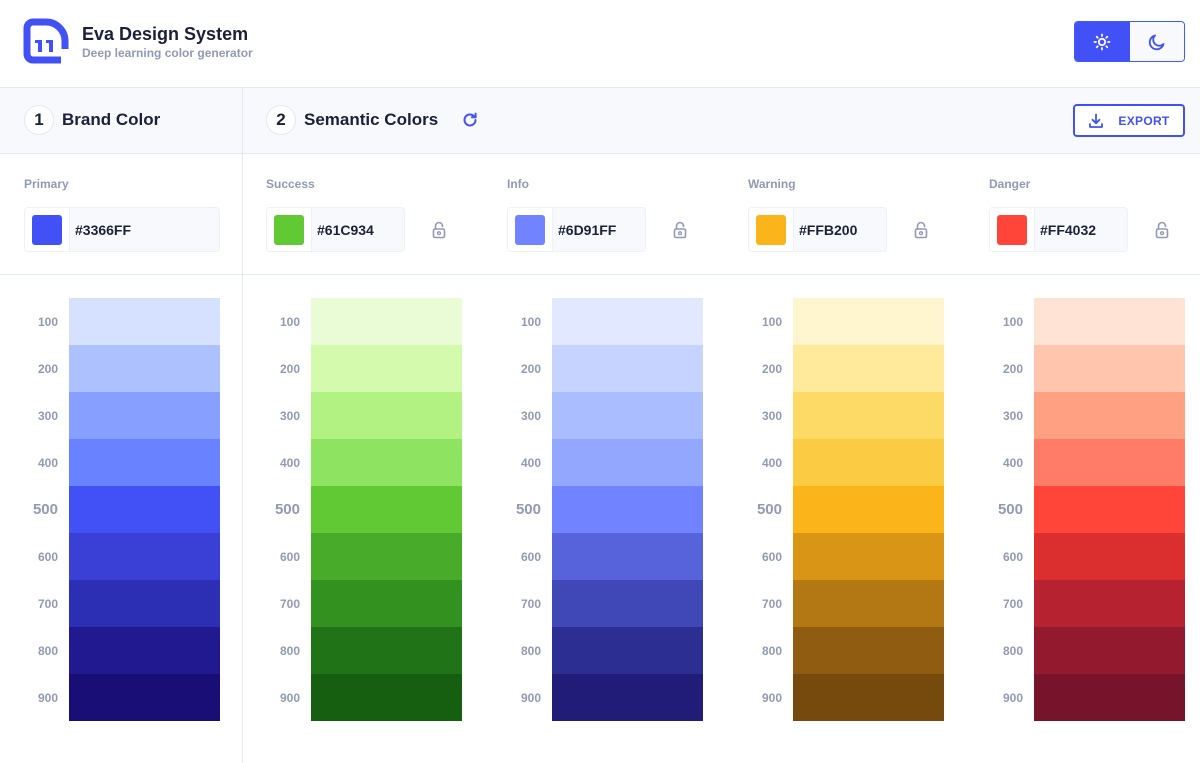  Describe the element at coordinates (47, 416) in the screenshot. I see `shade-label: 300` at that location.